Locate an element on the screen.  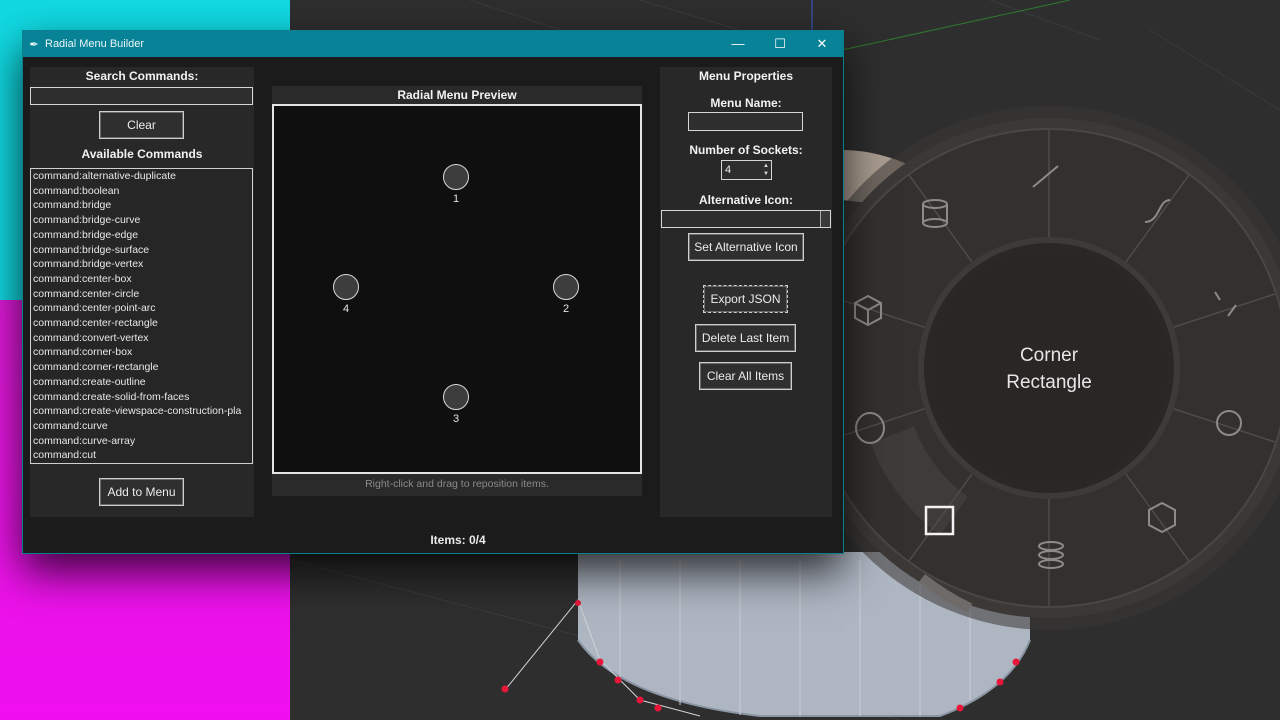
radial-center-line2: Rectangle is located at coordinates (1049, 382).